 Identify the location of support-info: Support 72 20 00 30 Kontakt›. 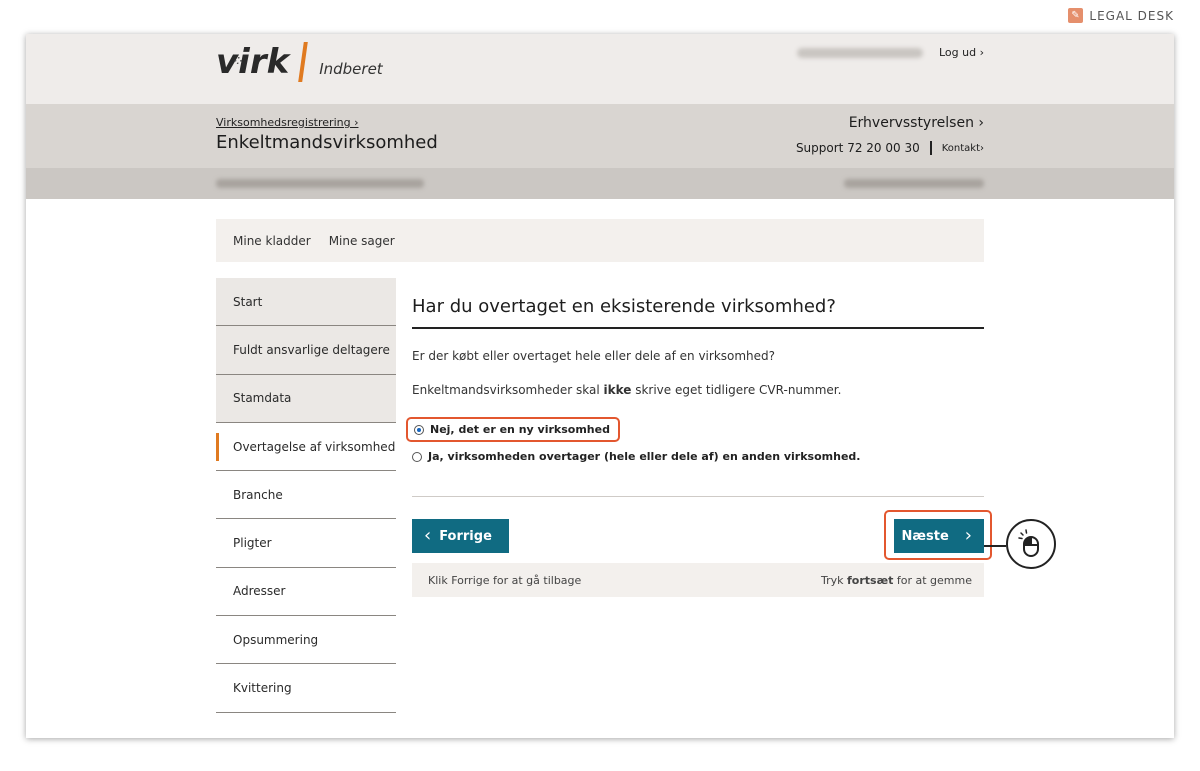
(890, 148).